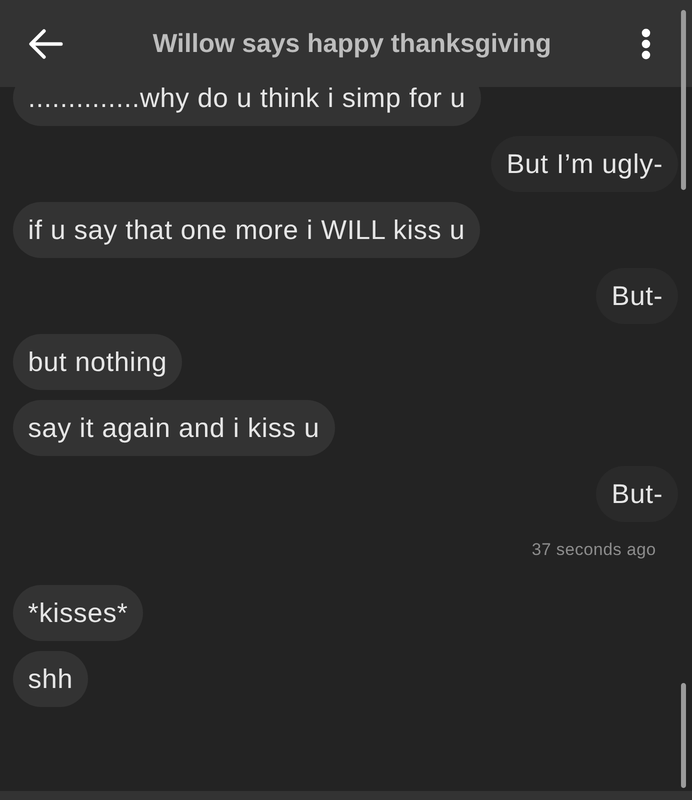 Image resolution: width=692 pixels, height=800 pixels. What do you see at coordinates (174, 428) in the screenshot?
I see `received-message-bubble: say it again and i kiss u` at bounding box center [174, 428].